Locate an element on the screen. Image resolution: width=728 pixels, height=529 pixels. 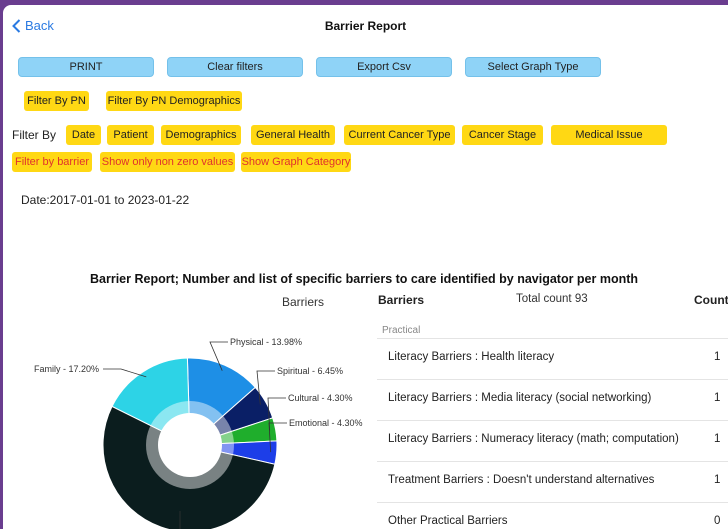
filter-medical-issue-button: Medical Issue is located at coordinates (609, 135).